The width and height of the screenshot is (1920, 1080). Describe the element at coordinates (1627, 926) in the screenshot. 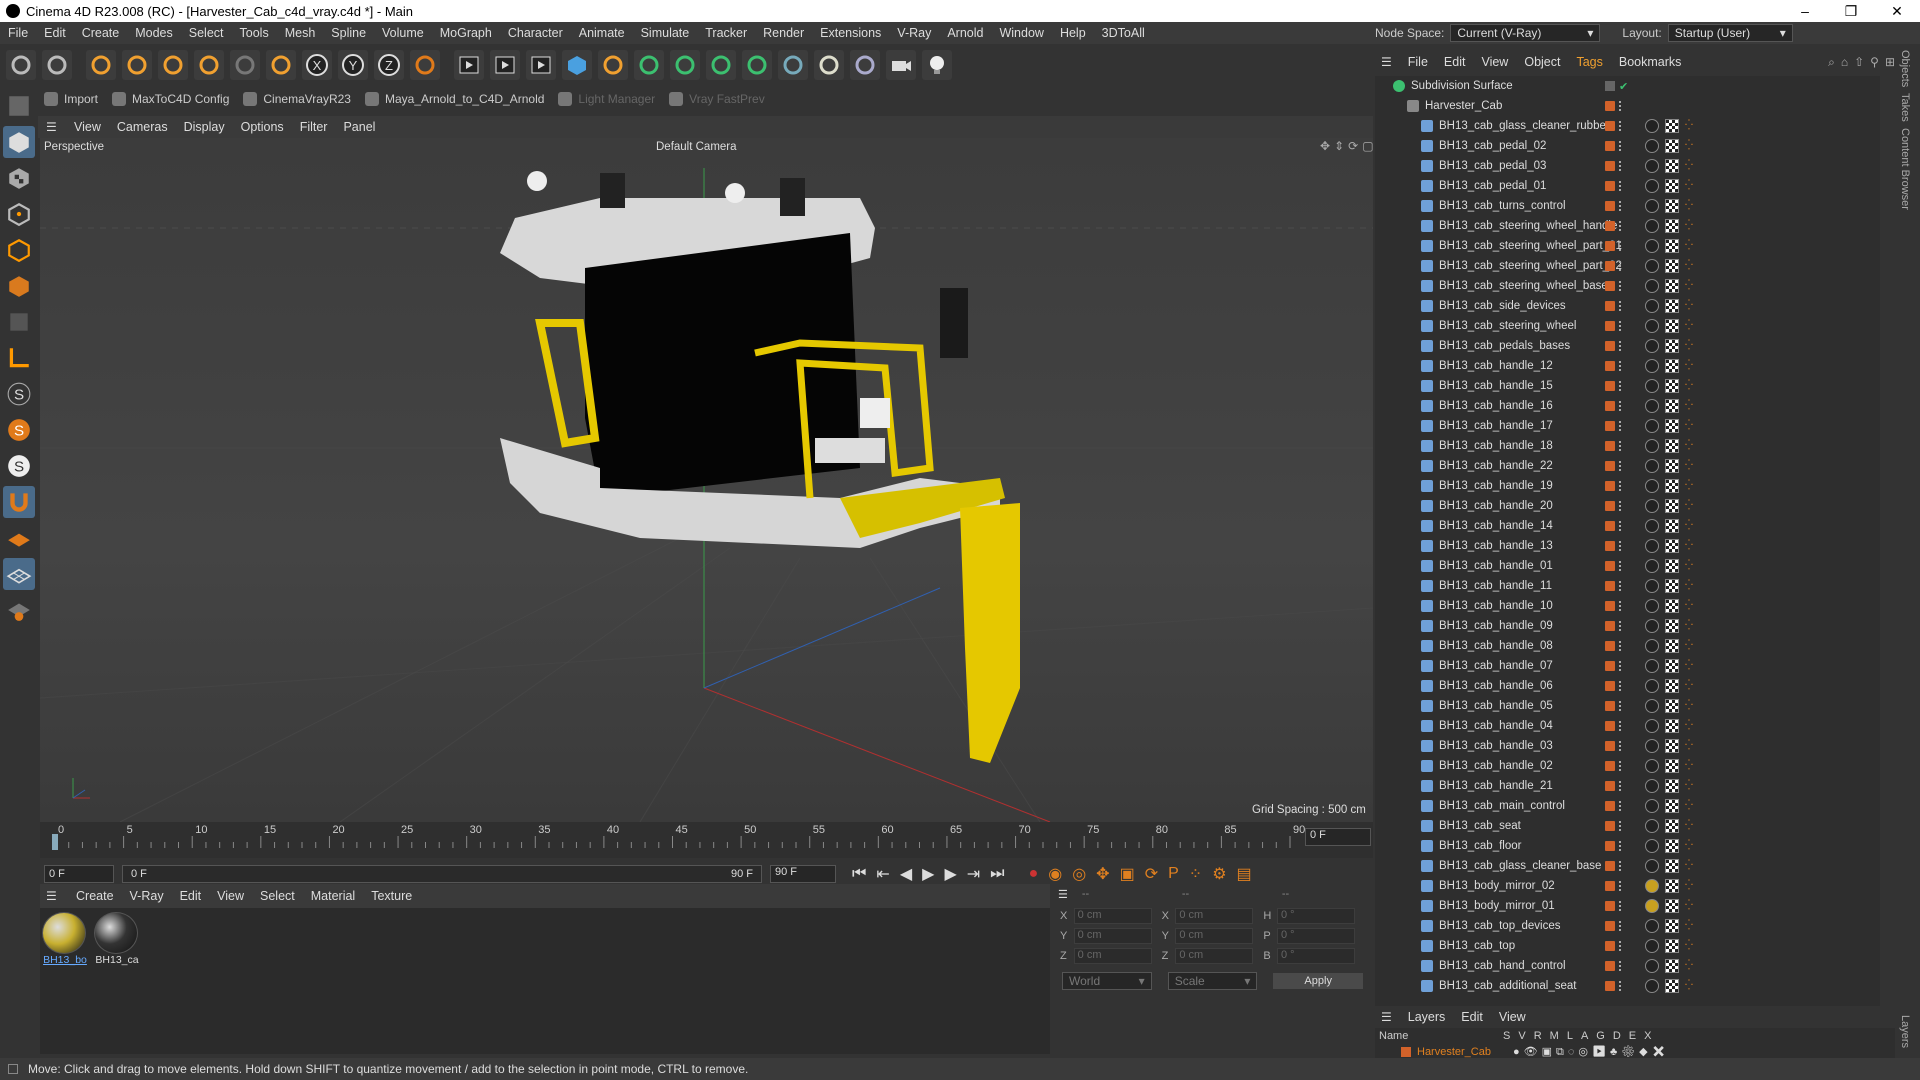

I see `object-row: BH13_cab_top_devices ⁛` at that location.